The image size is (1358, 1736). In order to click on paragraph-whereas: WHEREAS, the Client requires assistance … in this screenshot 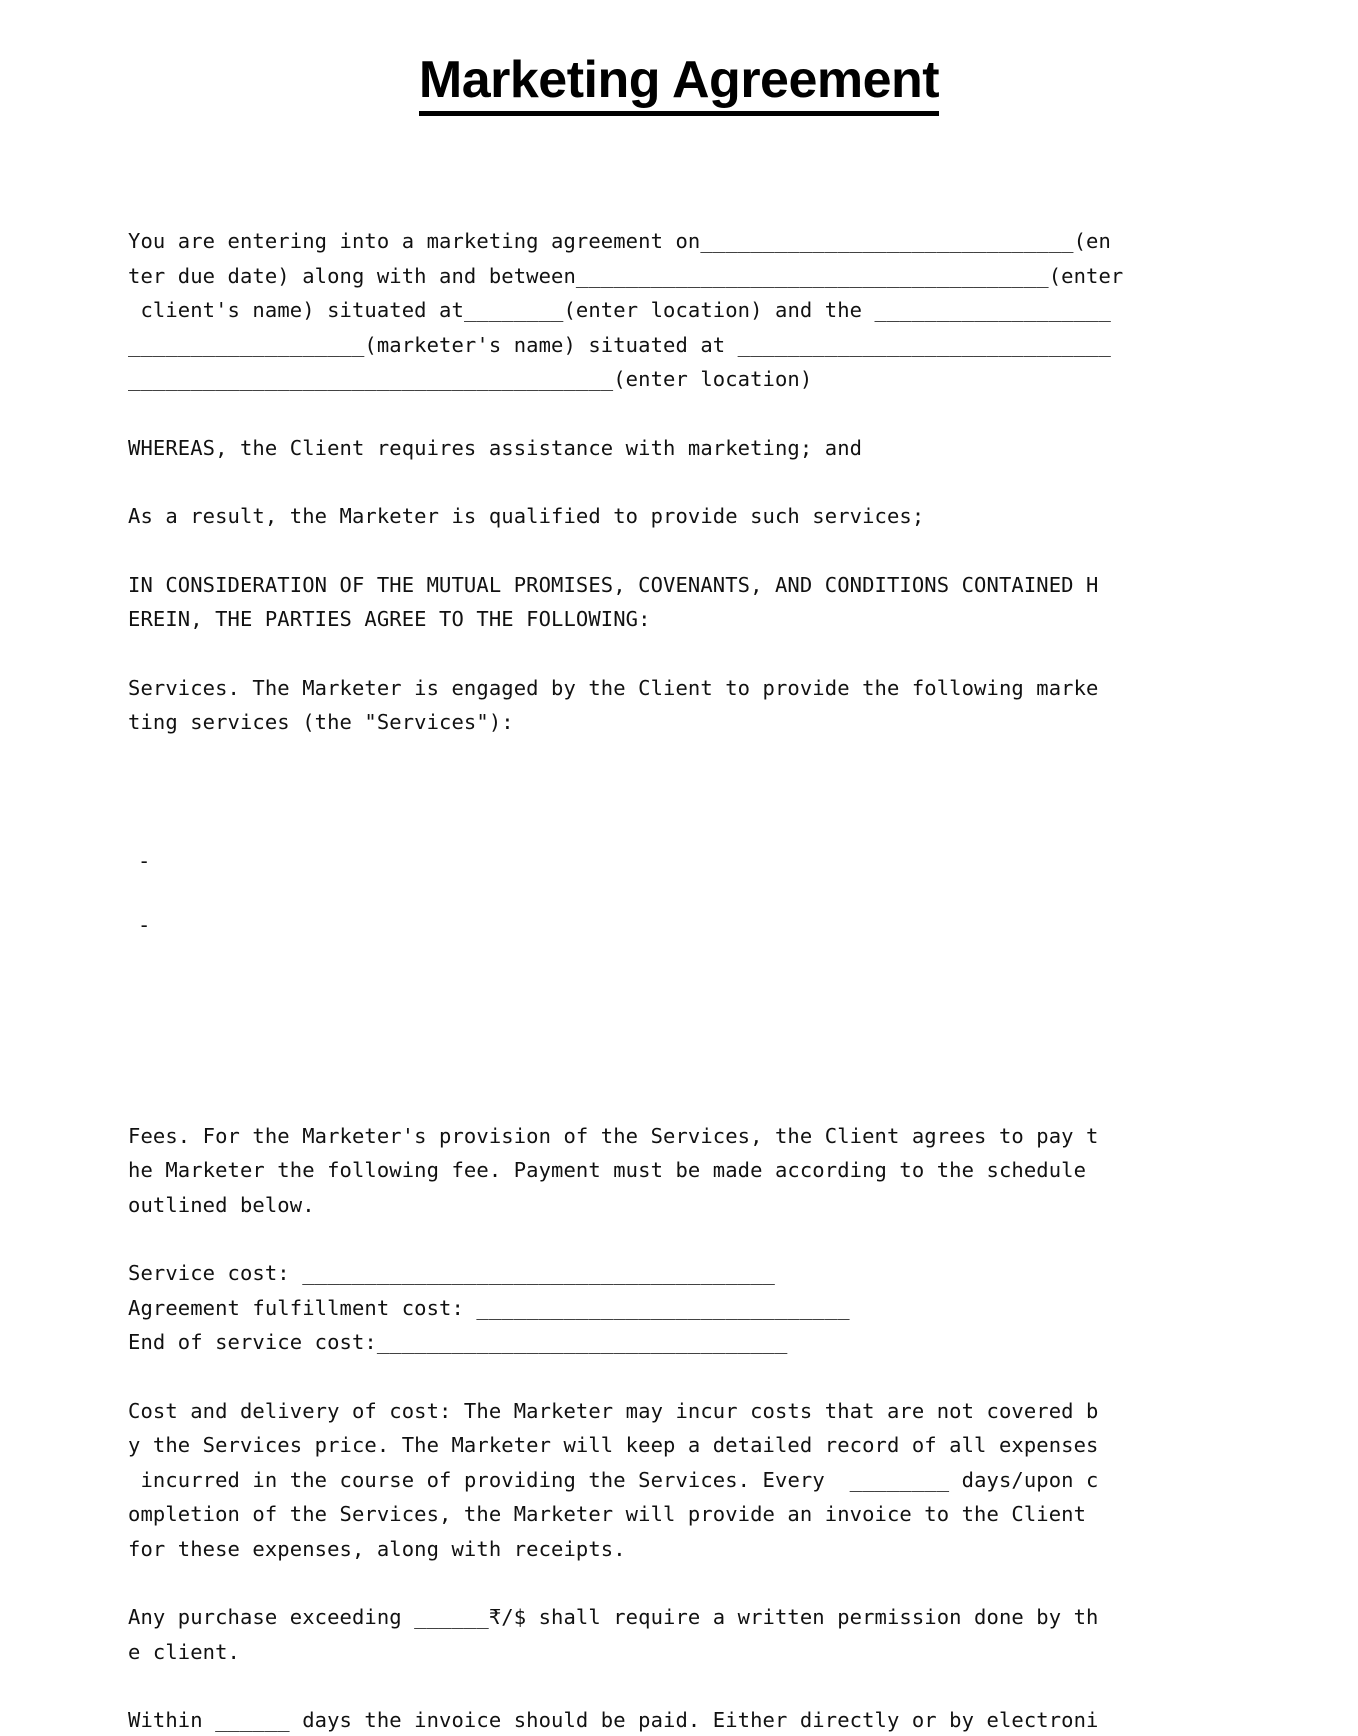, I will do `click(495, 447)`.